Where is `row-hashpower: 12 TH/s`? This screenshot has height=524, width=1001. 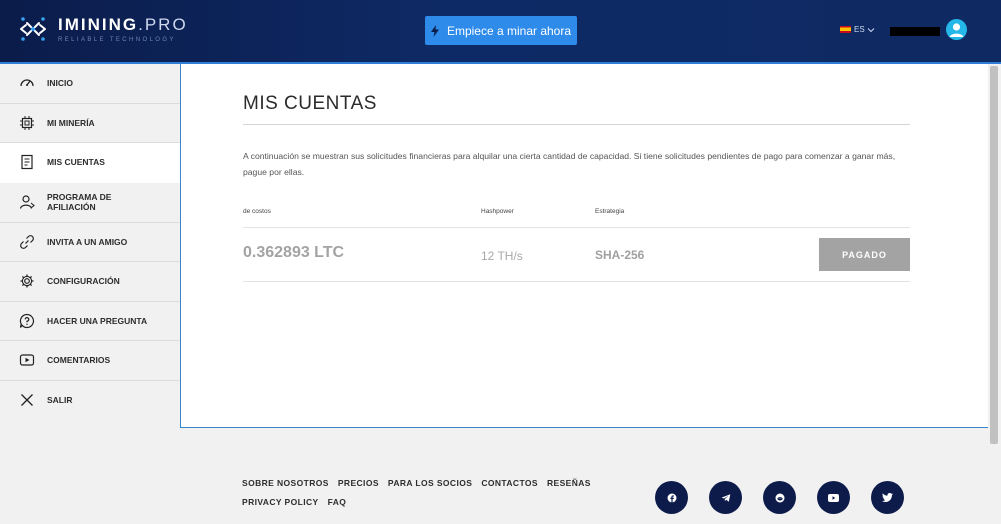
row-hashpower: 12 TH/s is located at coordinates (502, 256).